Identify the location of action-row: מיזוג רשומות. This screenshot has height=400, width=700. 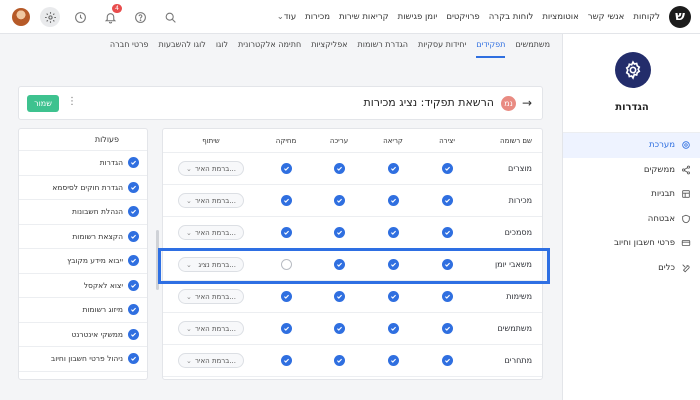
(83, 310).